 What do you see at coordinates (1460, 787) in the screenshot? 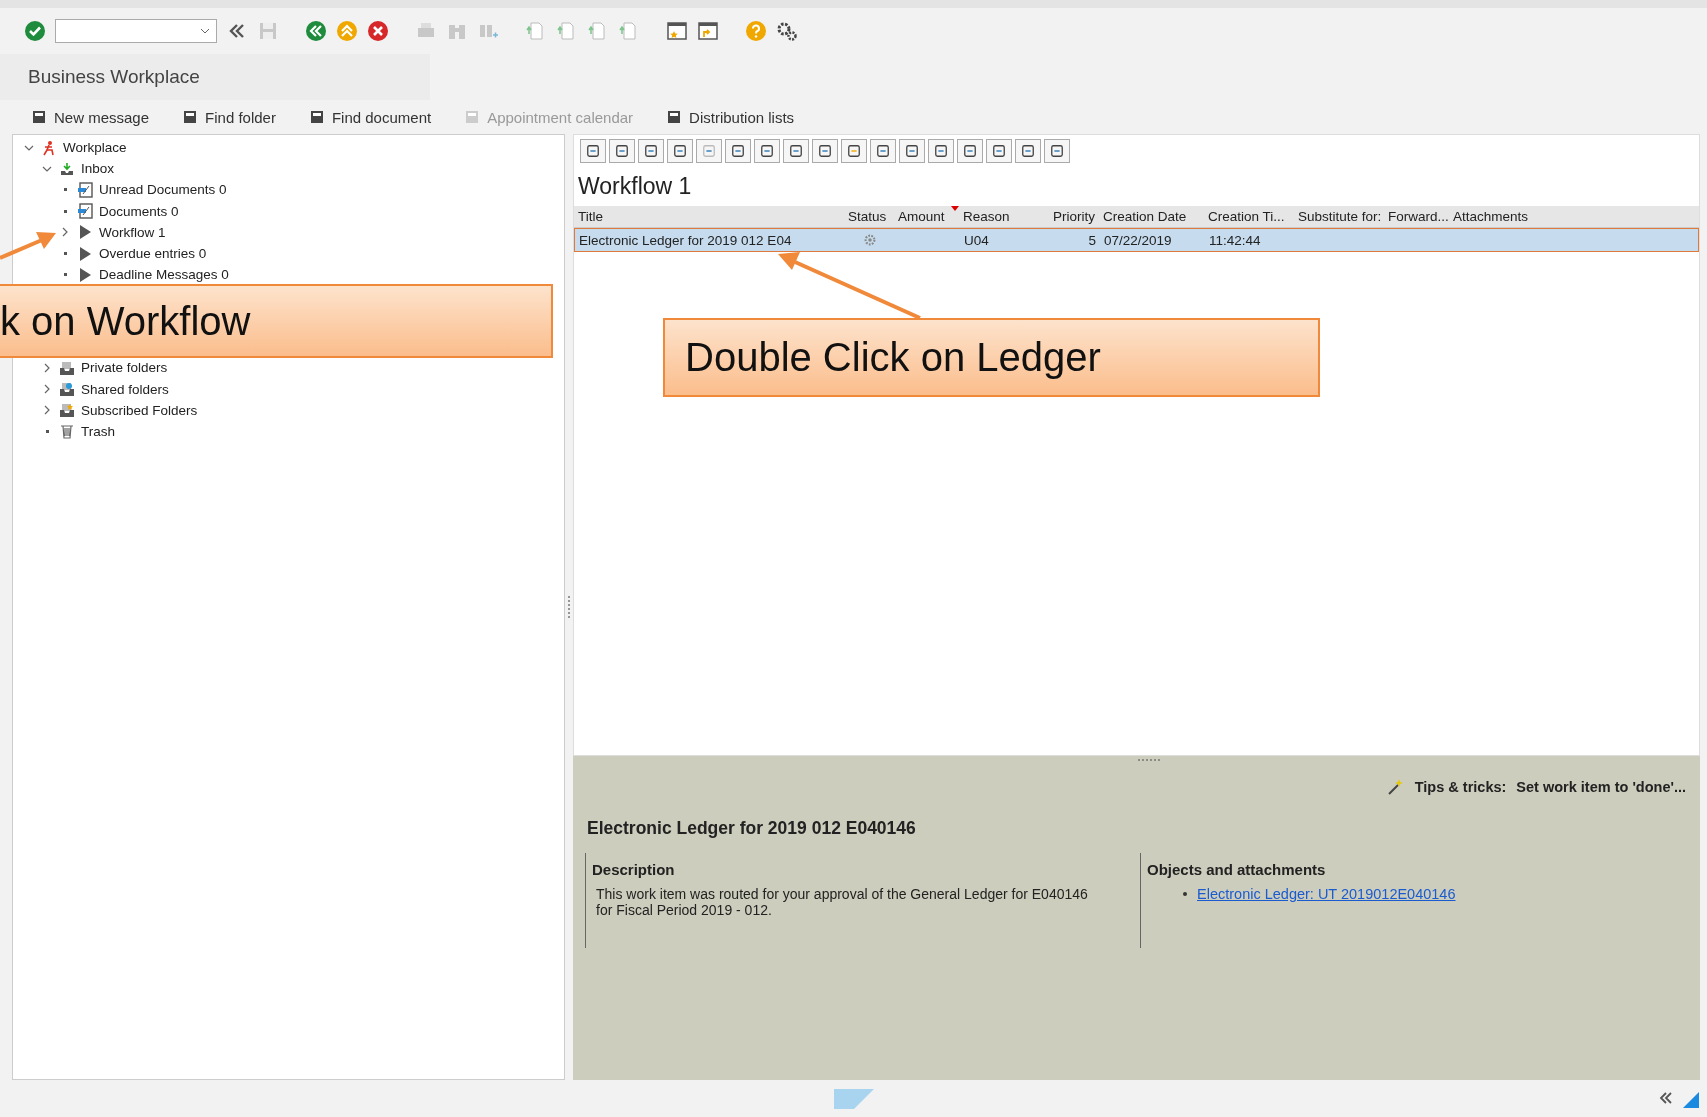
I see `tips-label: Tips & tricks:` at bounding box center [1460, 787].